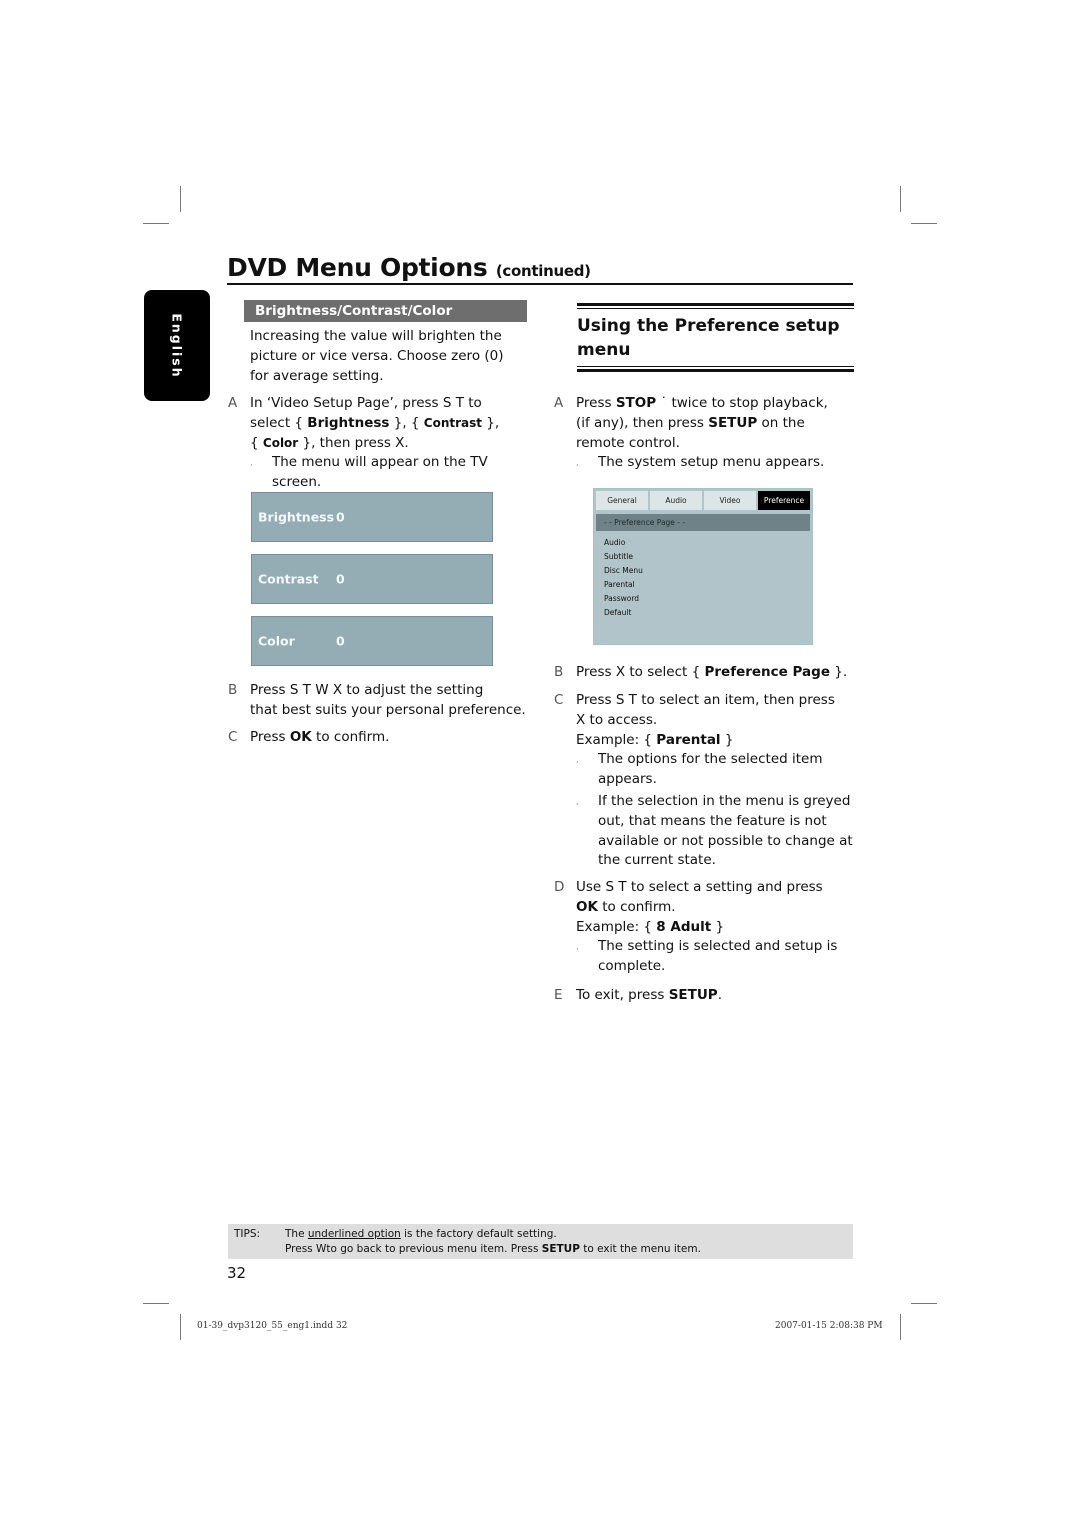 The height and width of the screenshot is (1527, 1080). Describe the element at coordinates (623, 557) in the screenshot. I see `menu-item-subtitle: Subtitle` at that location.